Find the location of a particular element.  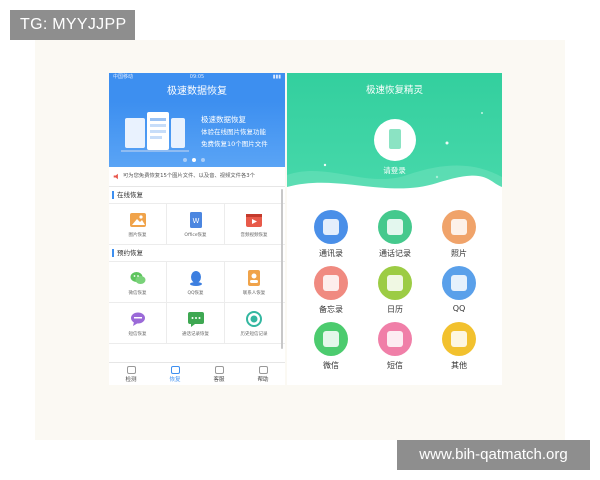

bottom-tab-bar: 检测 恢复 客服 帮助 is located at coordinates (197, 373).